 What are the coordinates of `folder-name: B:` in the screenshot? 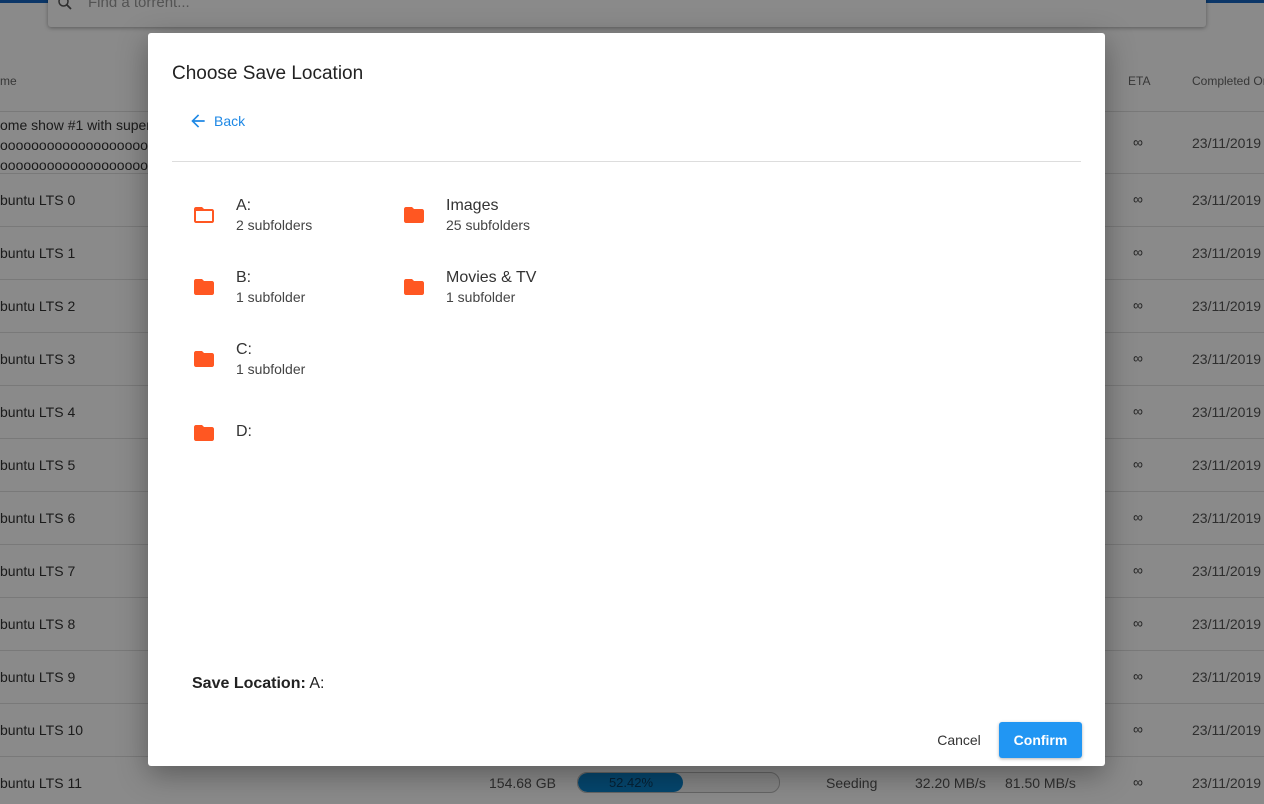 It's located at (244, 277).